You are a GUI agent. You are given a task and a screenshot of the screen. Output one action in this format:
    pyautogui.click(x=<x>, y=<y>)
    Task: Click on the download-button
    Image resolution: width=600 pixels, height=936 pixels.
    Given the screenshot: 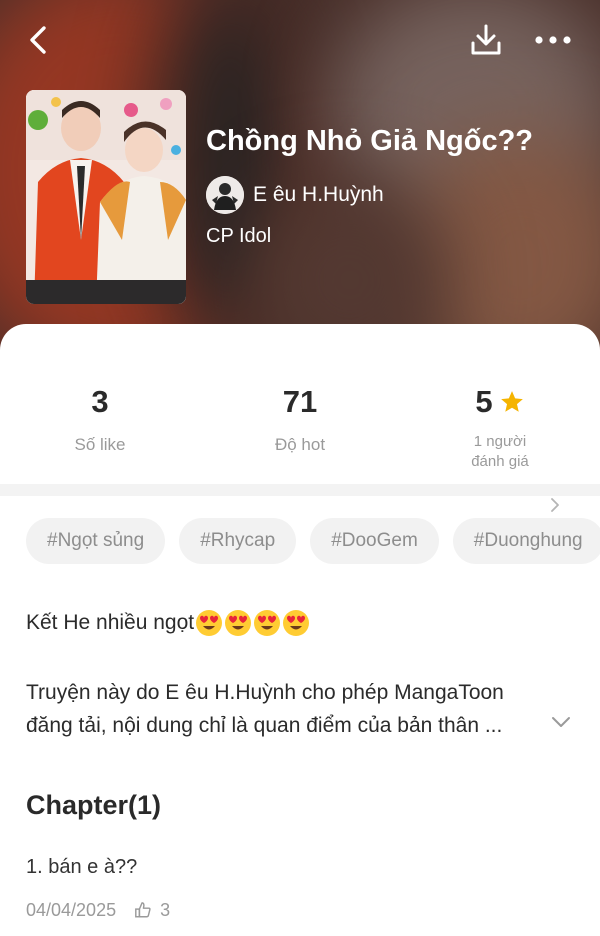 What is the action you would take?
    pyautogui.click(x=486, y=40)
    